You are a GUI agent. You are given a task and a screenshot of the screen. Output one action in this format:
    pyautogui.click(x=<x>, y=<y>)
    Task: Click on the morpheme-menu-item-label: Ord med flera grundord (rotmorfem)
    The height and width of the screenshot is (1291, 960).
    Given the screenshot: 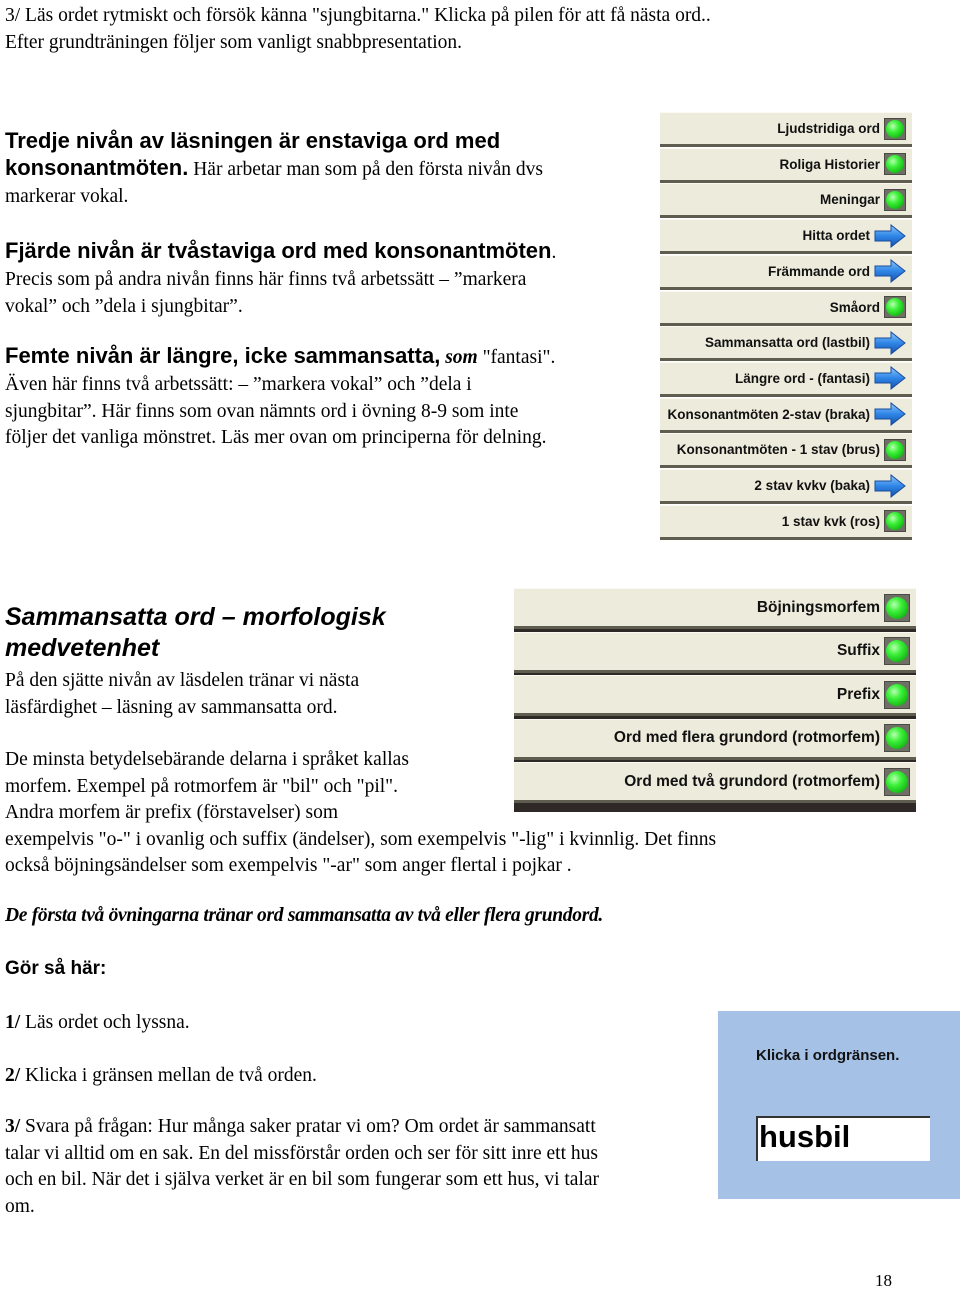 What is the action you would take?
    pyautogui.click(x=746, y=738)
    